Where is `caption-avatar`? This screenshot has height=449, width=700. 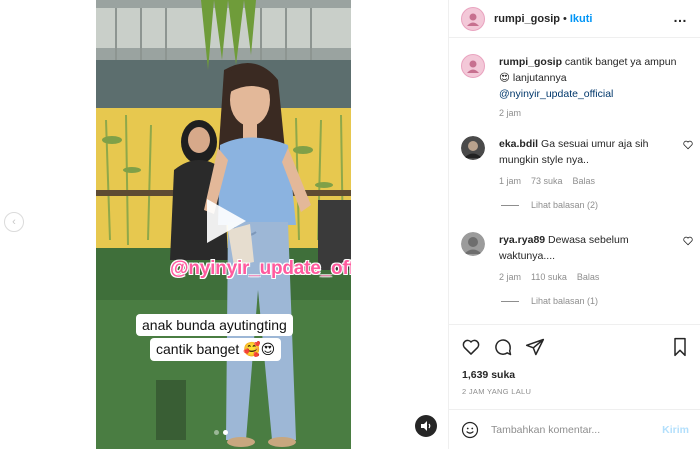 caption-avatar is located at coordinates (473, 66).